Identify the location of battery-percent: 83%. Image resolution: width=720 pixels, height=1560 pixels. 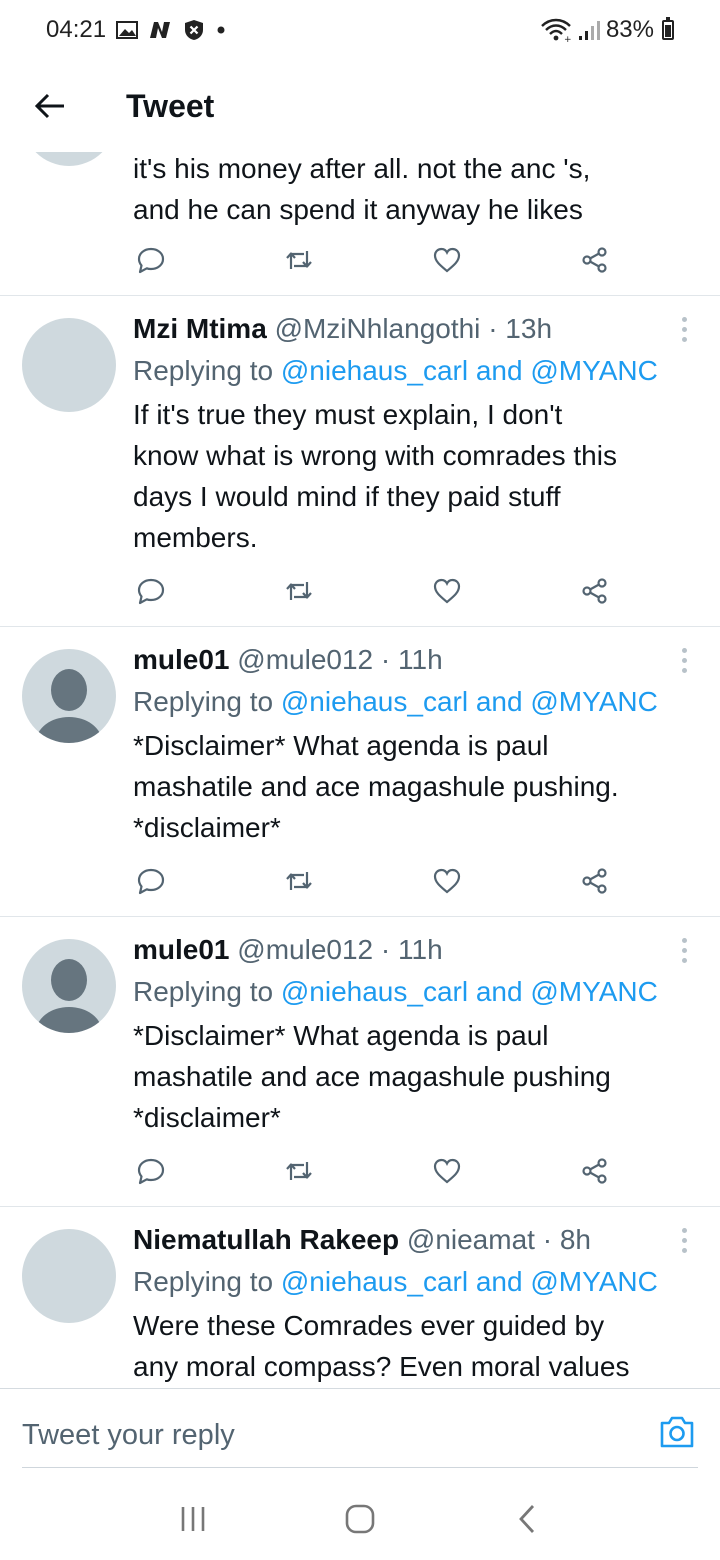
(629, 29).